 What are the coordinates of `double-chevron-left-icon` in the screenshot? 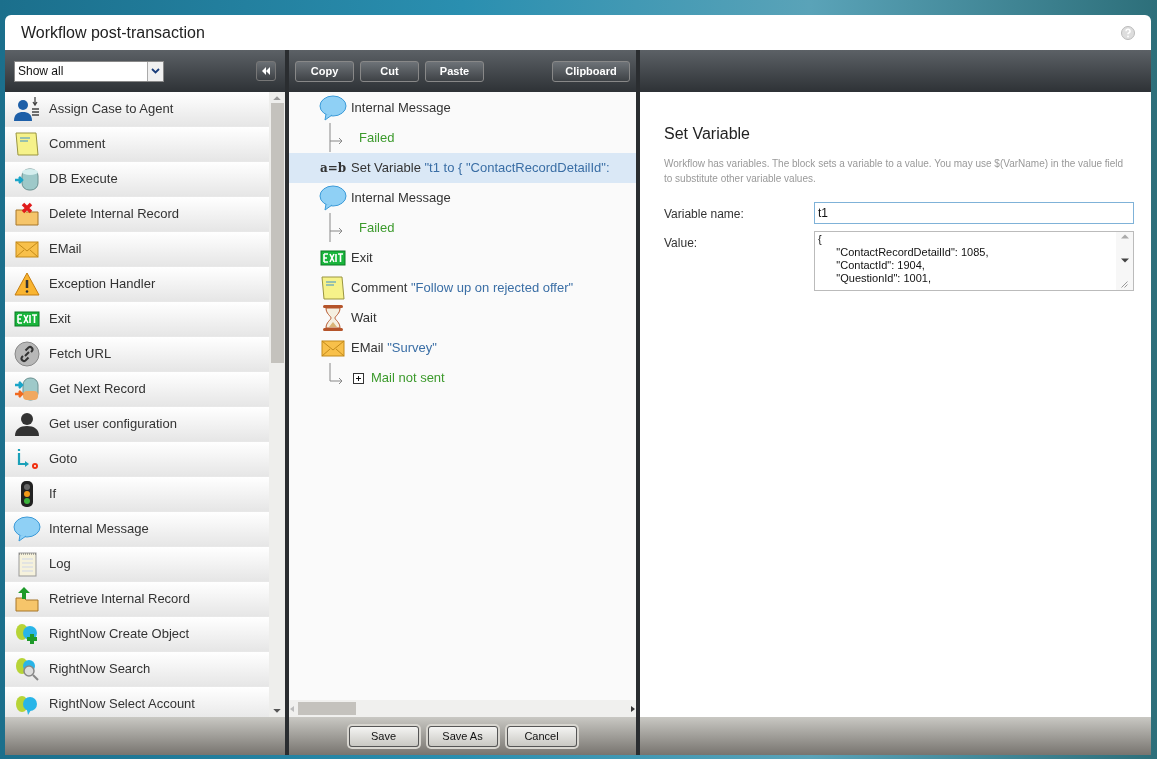 It's located at (266, 71).